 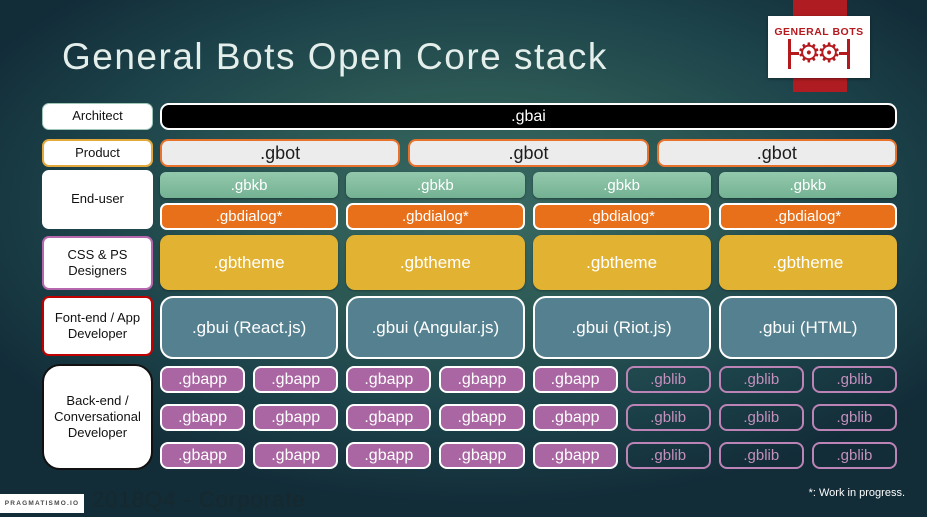 I want to click on gbui-angular-box: .gbui (Angular.js), so click(x=435, y=327).